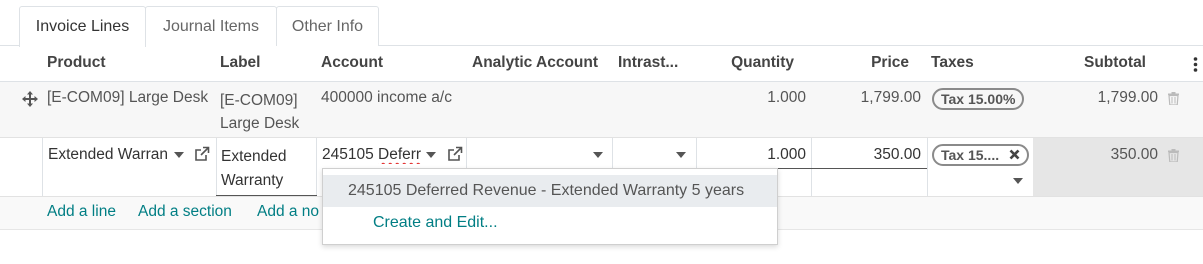 The image size is (1203, 264). What do you see at coordinates (1134, 154) in the screenshot?
I see `subtotal-cell: 350.00` at bounding box center [1134, 154].